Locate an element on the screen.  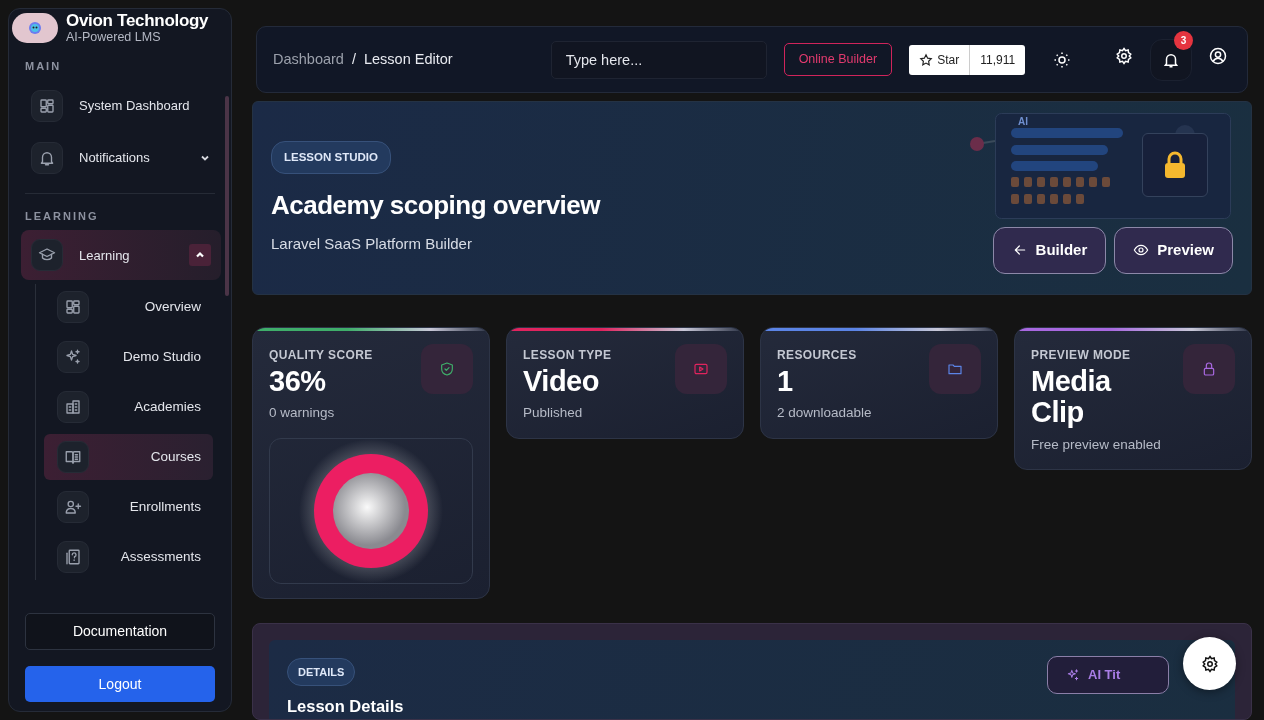
breadcrumb-current: Lesson Editor is located at coordinates (408, 59).